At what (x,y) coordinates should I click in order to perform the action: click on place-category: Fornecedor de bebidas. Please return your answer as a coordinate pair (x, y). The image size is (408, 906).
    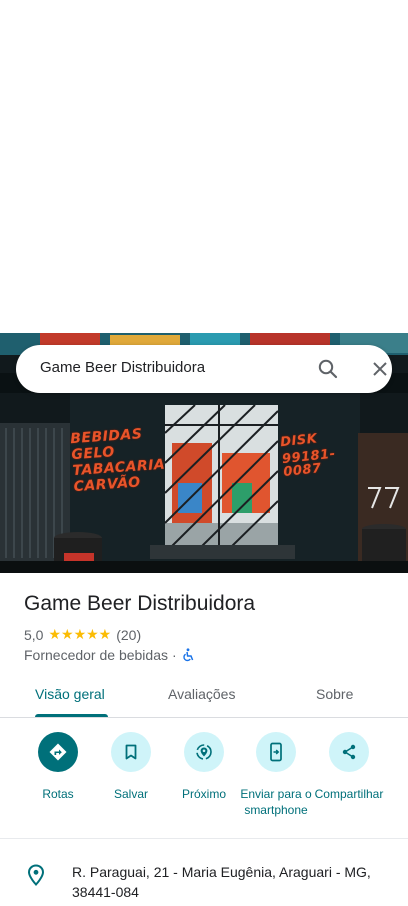
    Looking at the image, I should click on (96, 655).